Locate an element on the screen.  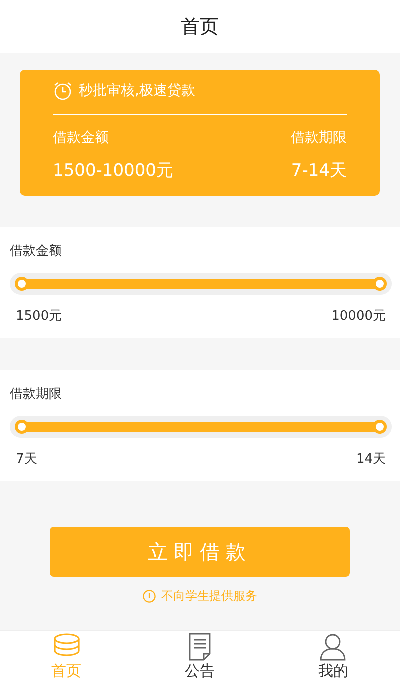
document-icon is located at coordinates (200, 647).